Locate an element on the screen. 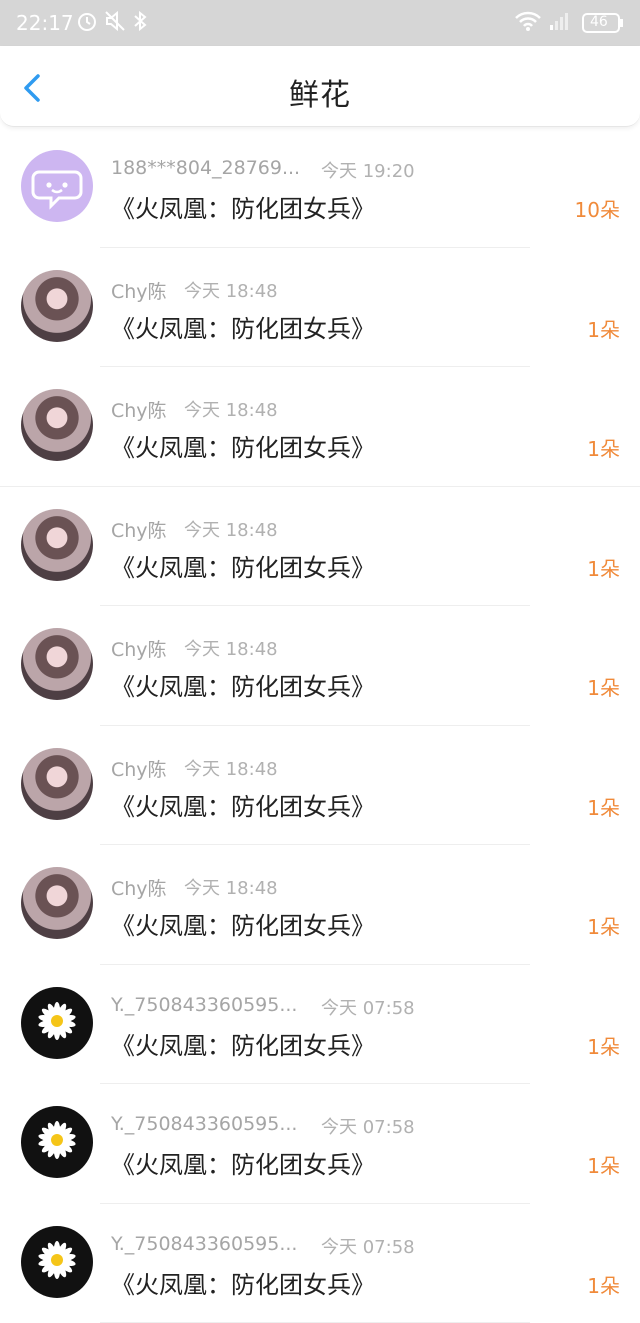  battery-level: 46 is located at coordinates (599, 22).